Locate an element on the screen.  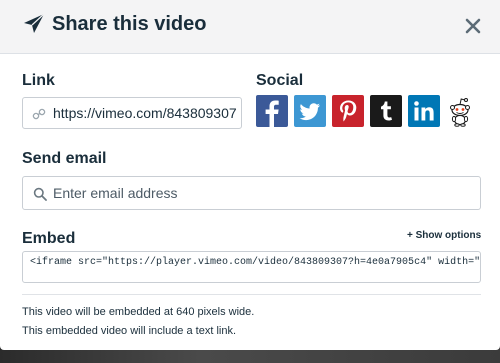
reddit-icon is located at coordinates (460, 112).